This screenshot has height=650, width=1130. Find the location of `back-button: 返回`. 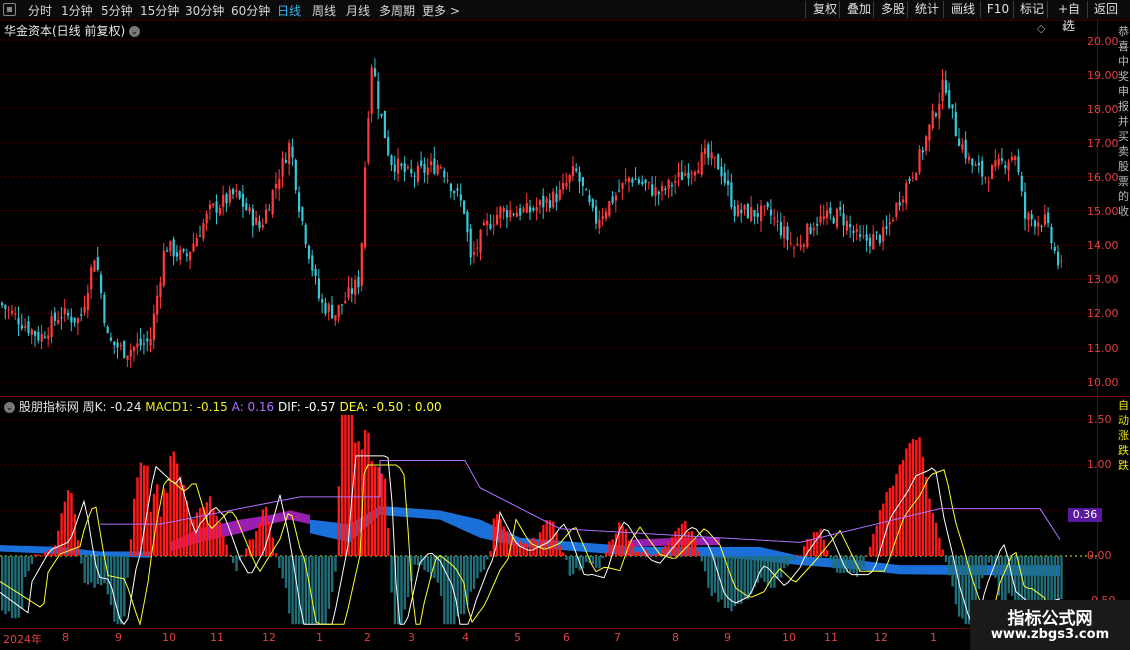

back-button: 返回 is located at coordinates (1105, 9).